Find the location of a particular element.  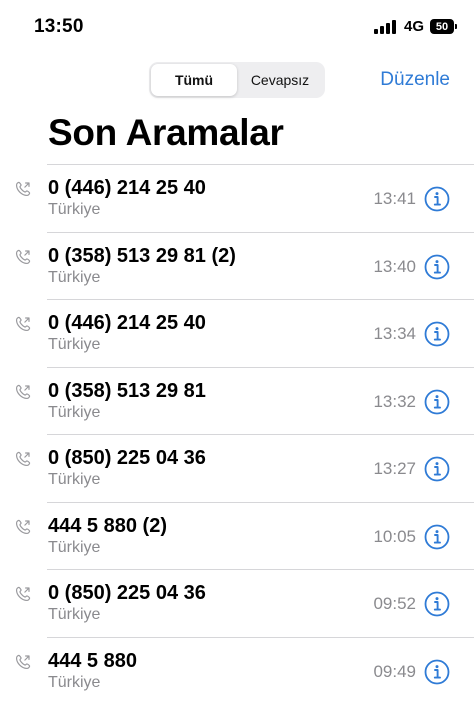

edit-button: Düzenle is located at coordinates (415, 80).